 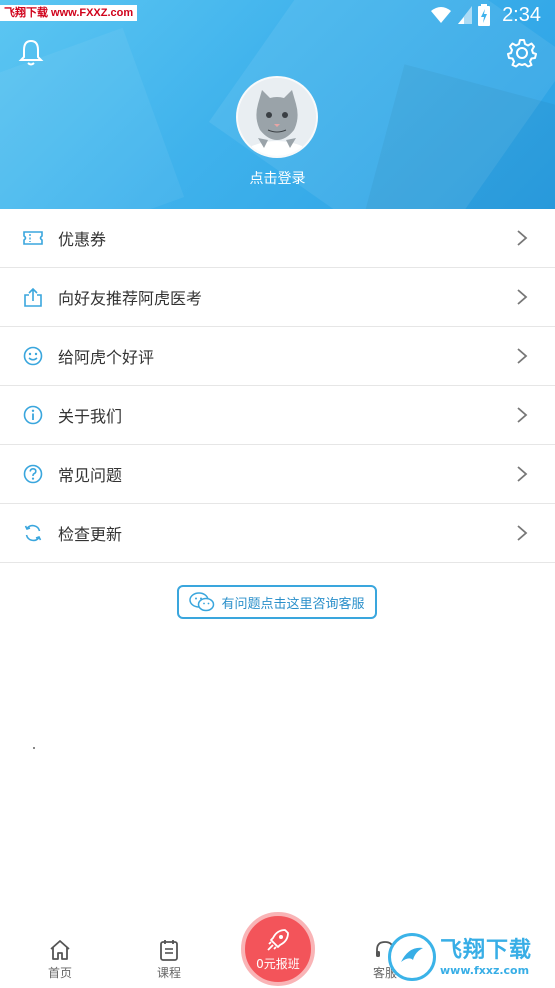 I want to click on menu-item-label: 检查更新, so click(x=90, y=534).